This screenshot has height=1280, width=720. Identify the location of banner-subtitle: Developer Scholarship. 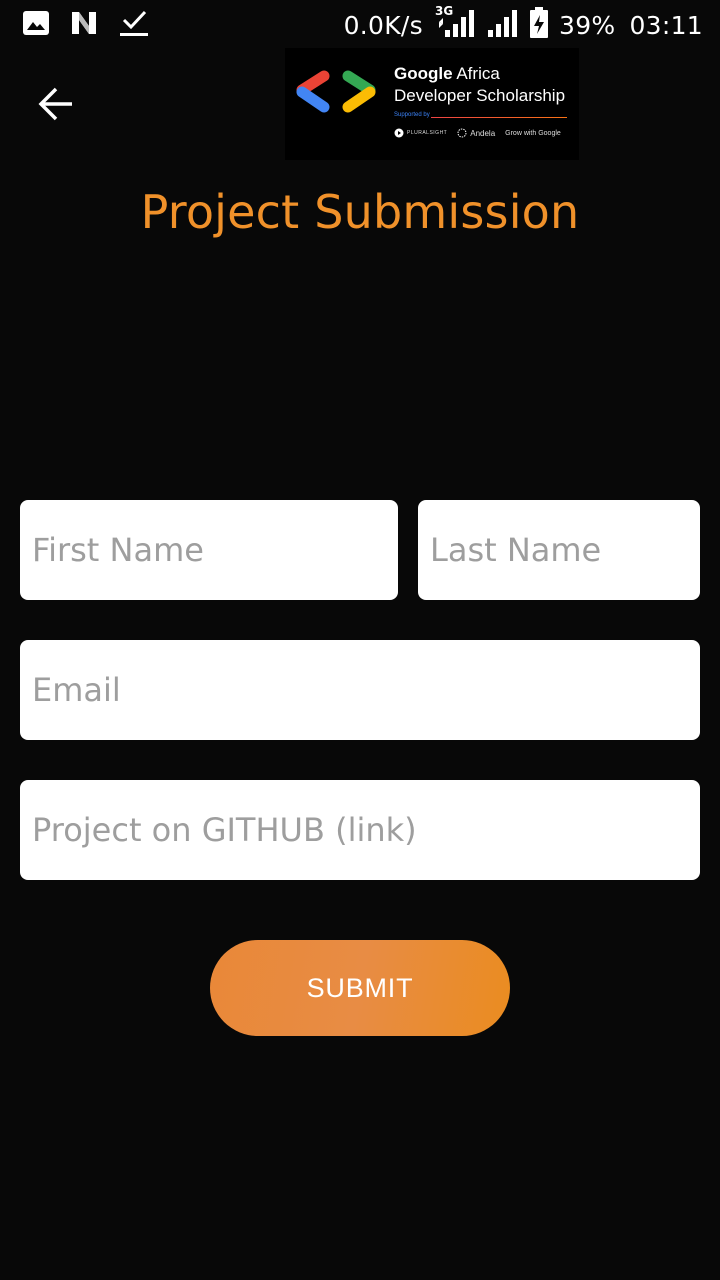
(480, 95).